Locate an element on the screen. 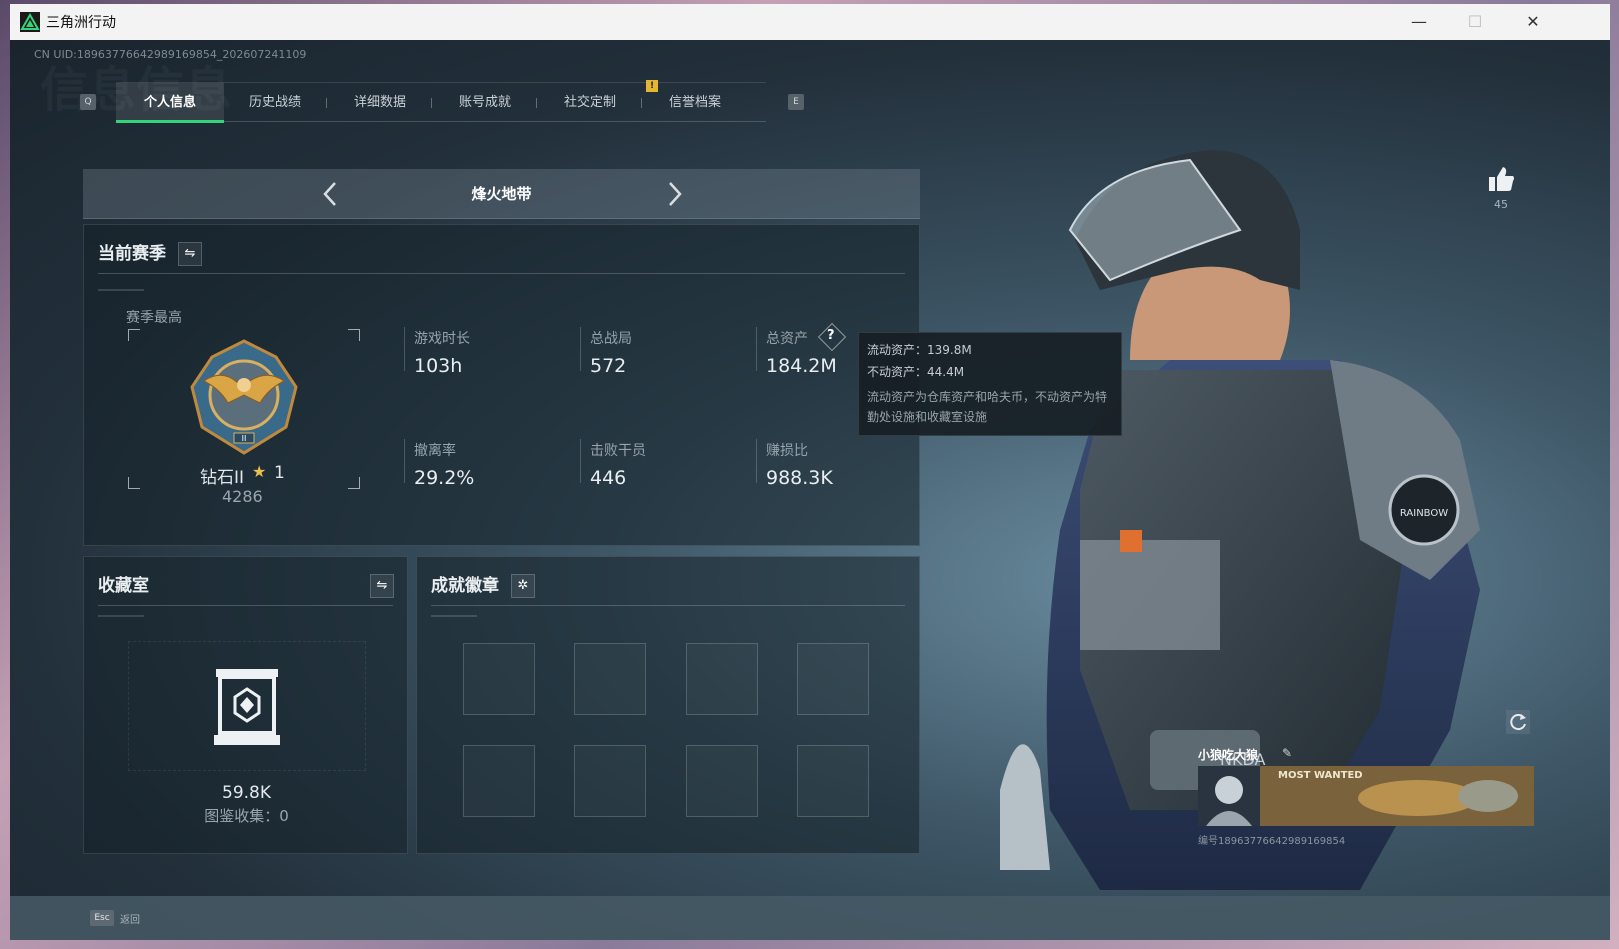  catalog-count: 图鉴收集：0 is located at coordinates (246, 816).